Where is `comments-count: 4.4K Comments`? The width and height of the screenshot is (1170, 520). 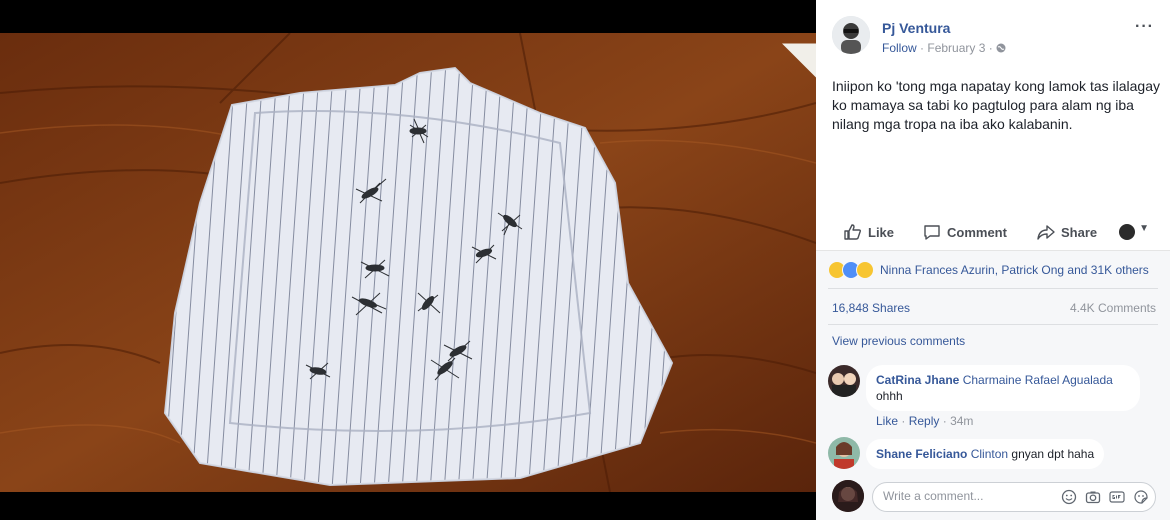
comments-count: 4.4K Comments is located at coordinates (1113, 308).